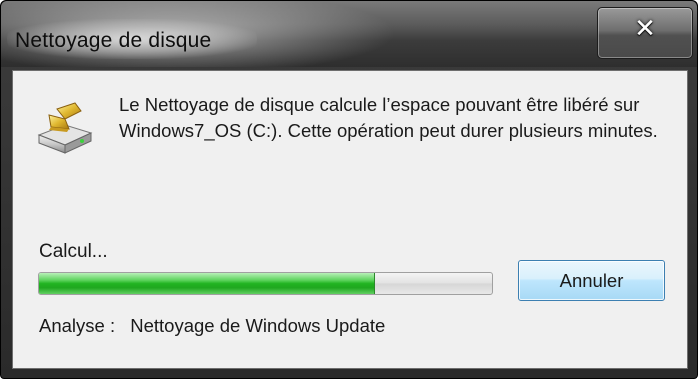 This screenshot has width=698, height=379. I want to click on progress-fill, so click(207, 283).